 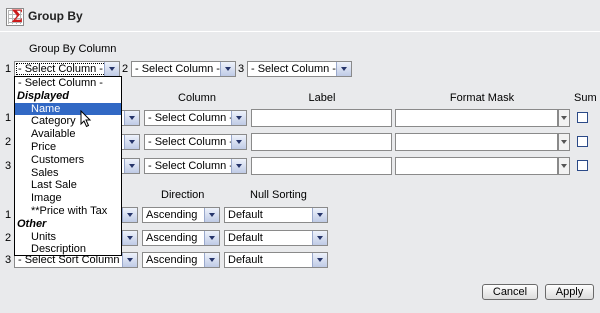 What do you see at coordinates (8, 142) in the screenshot?
I see `function-row-2-number: 2` at bounding box center [8, 142].